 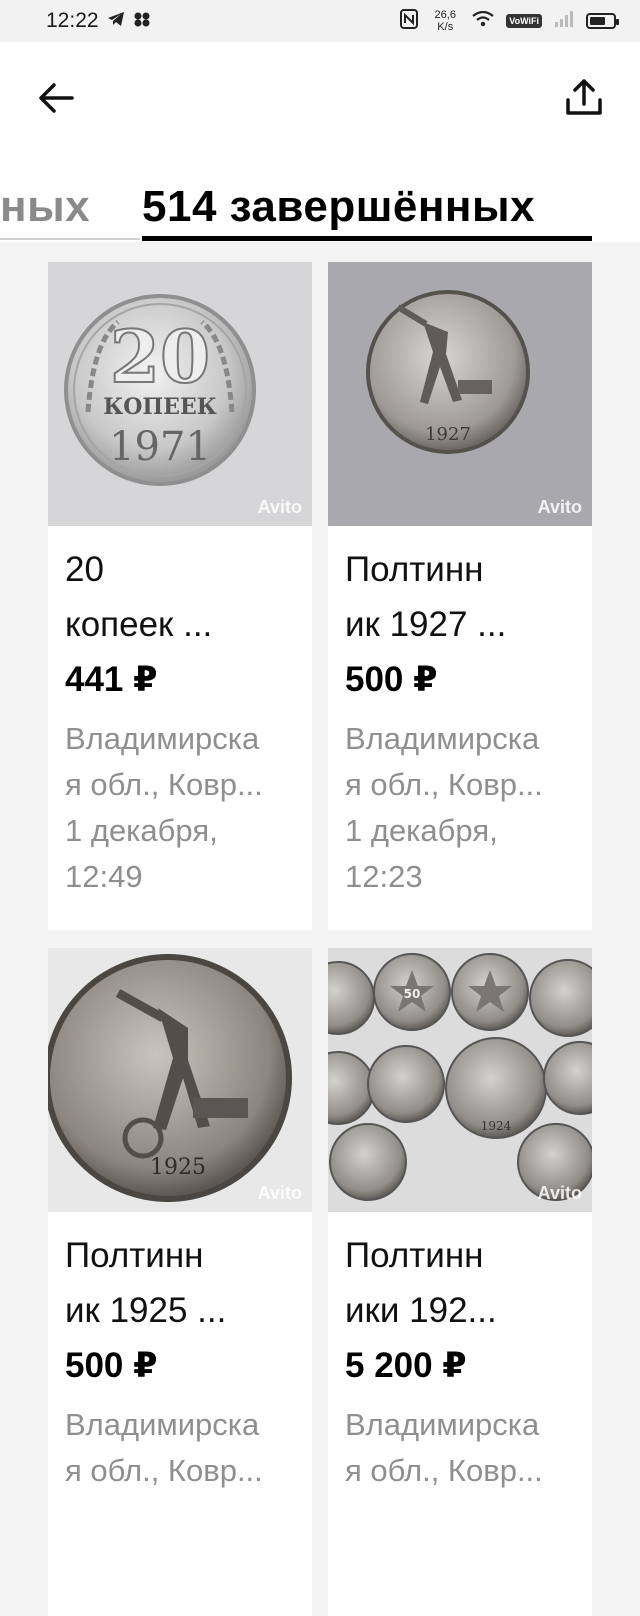 I want to click on share-icon, so click(x=584, y=97).